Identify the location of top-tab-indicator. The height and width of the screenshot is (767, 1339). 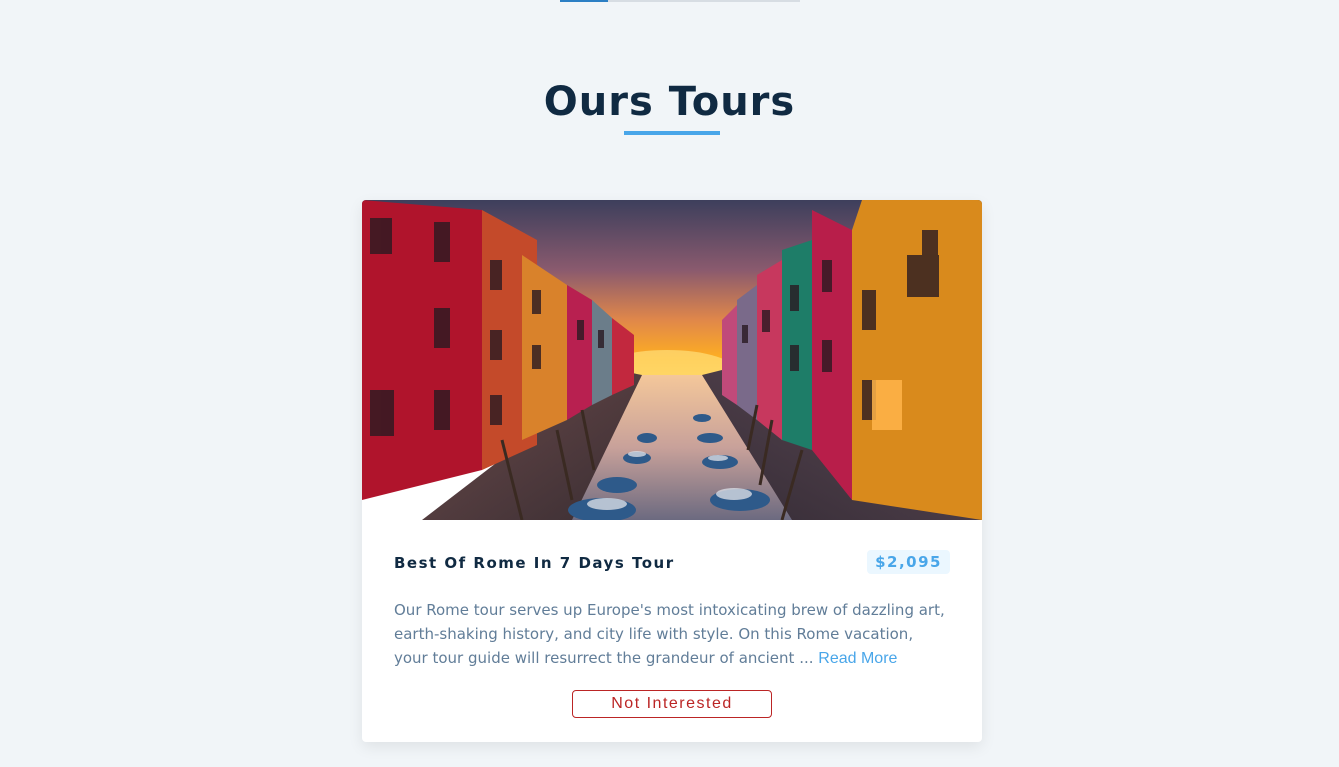
(680, 1).